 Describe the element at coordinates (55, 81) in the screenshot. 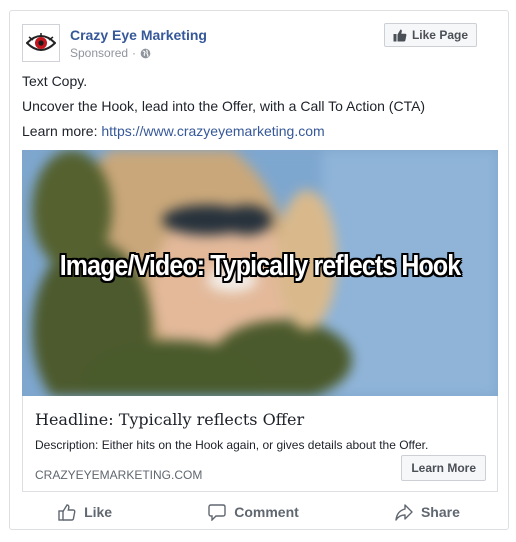

I see `text-copy: Text Copy.` at that location.